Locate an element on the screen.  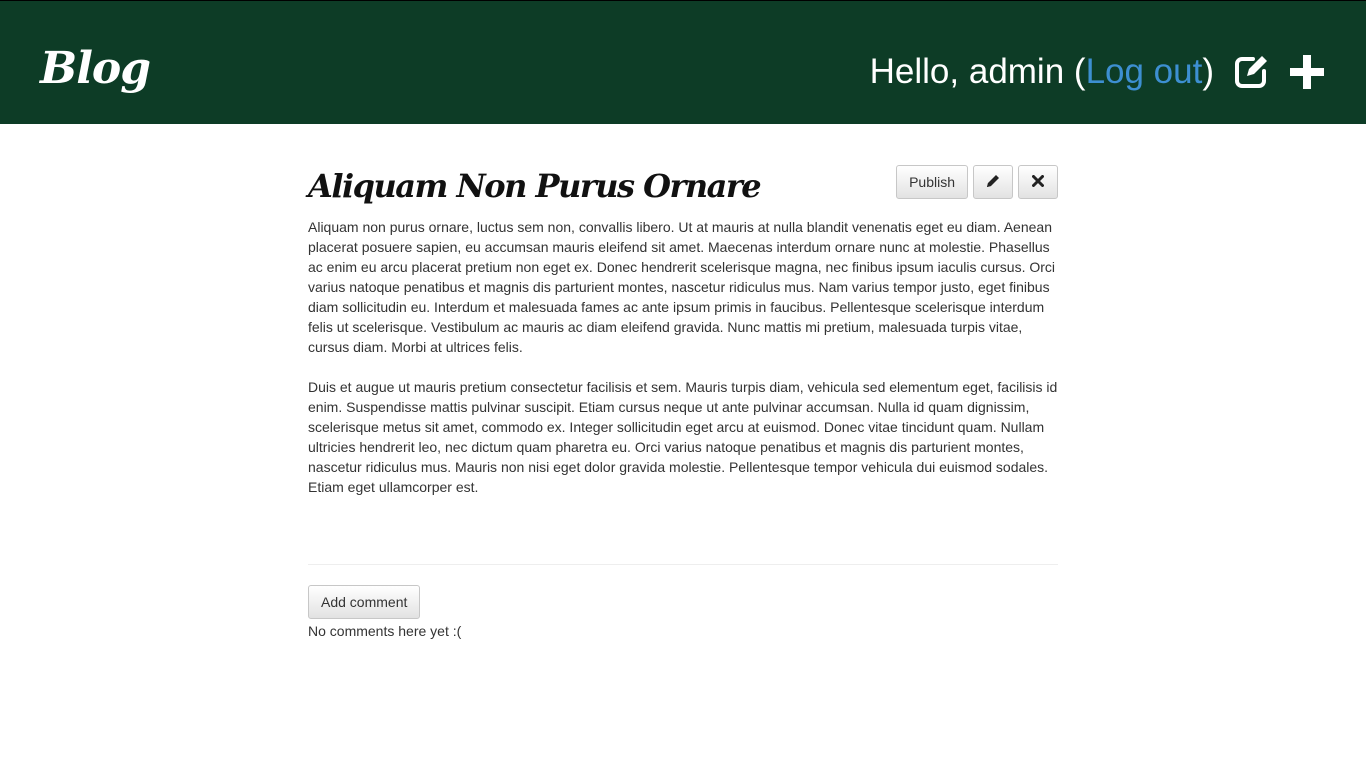
publish-button: Publish is located at coordinates (932, 182).